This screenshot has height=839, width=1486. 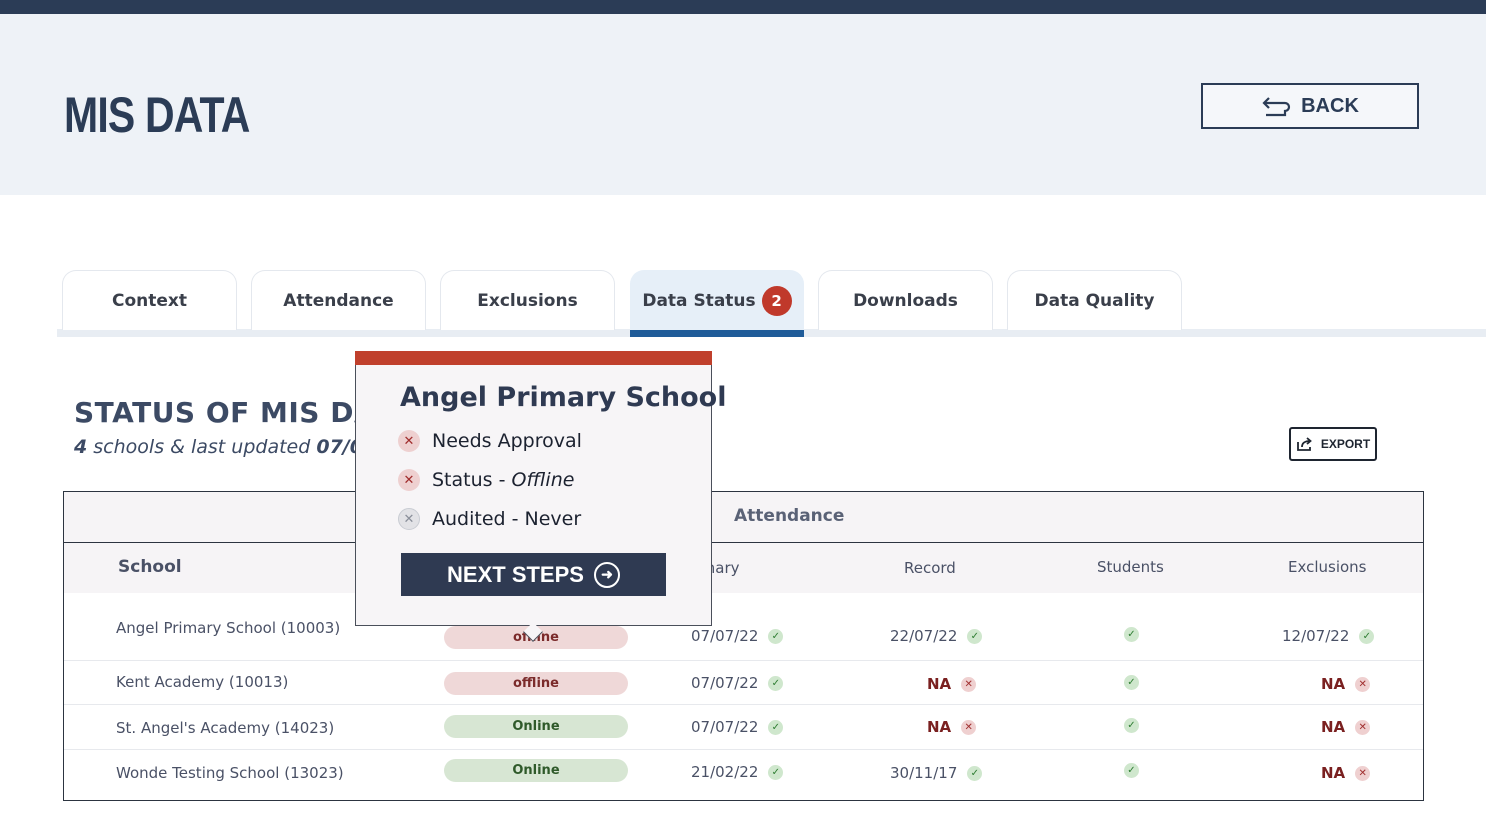 What do you see at coordinates (536, 683) in the screenshot?
I see `status-badge-offline: offline` at bounding box center [536, 683].